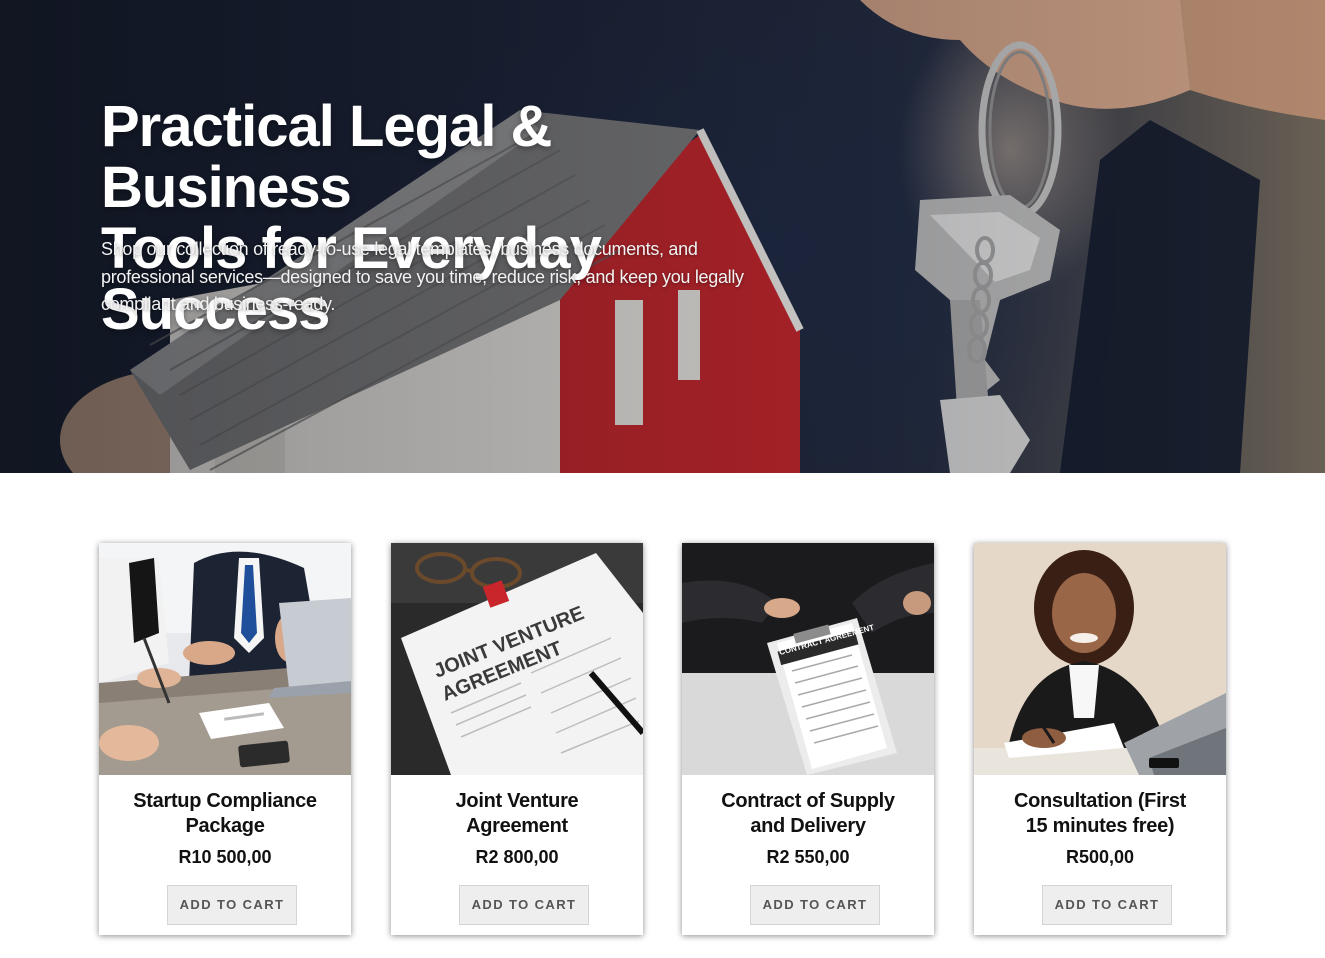  I want to click on product-image-consultant-portrait, so click(1100, 659).